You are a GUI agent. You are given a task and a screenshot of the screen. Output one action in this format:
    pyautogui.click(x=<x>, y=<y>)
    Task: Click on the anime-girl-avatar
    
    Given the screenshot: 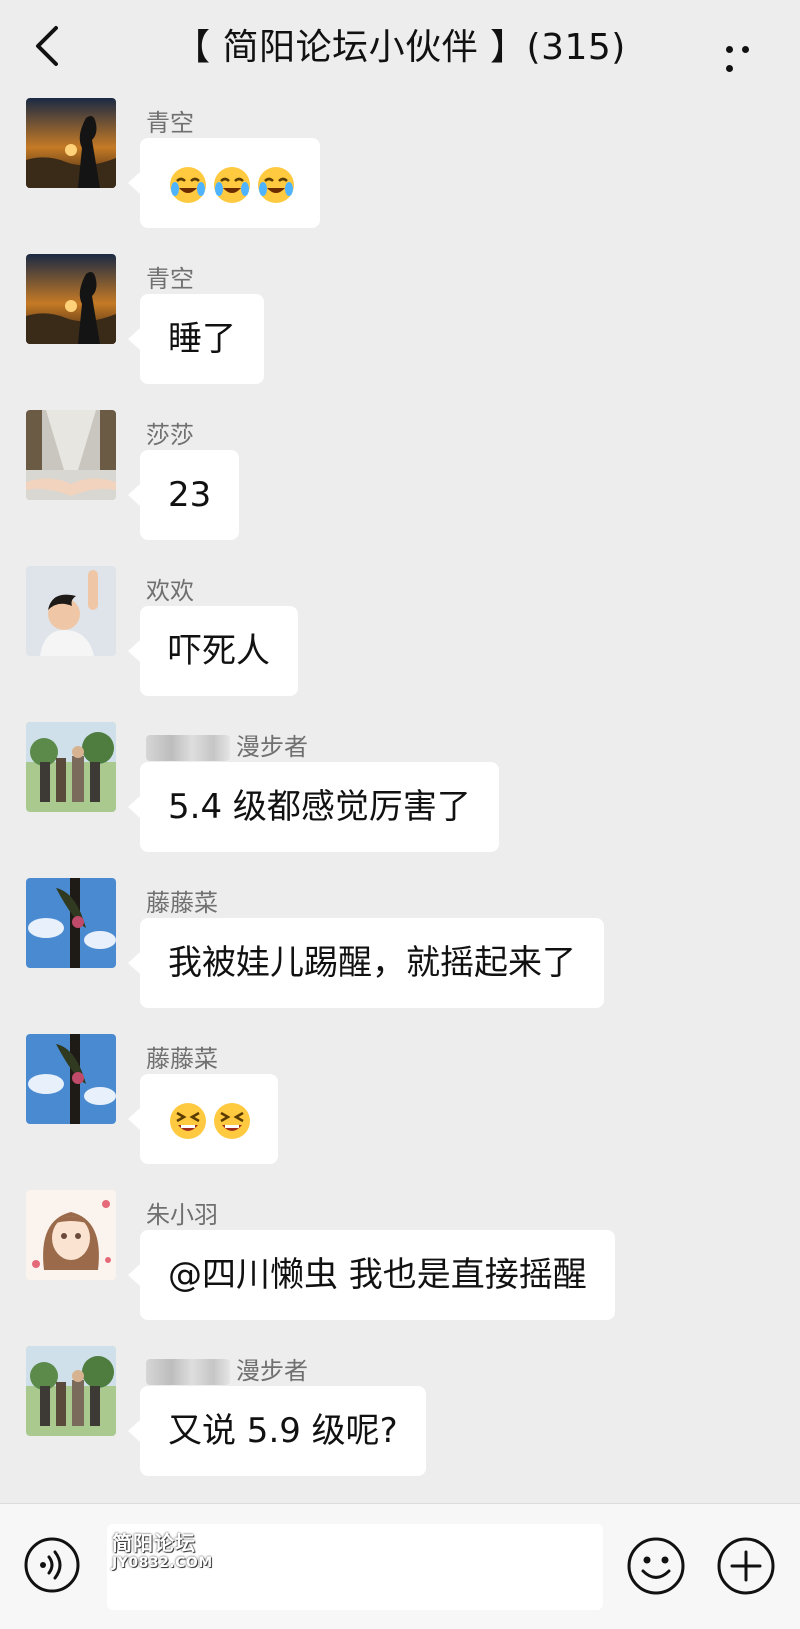 What is the action you would take?
    pyautogui.click(x=71, y=1235)
    